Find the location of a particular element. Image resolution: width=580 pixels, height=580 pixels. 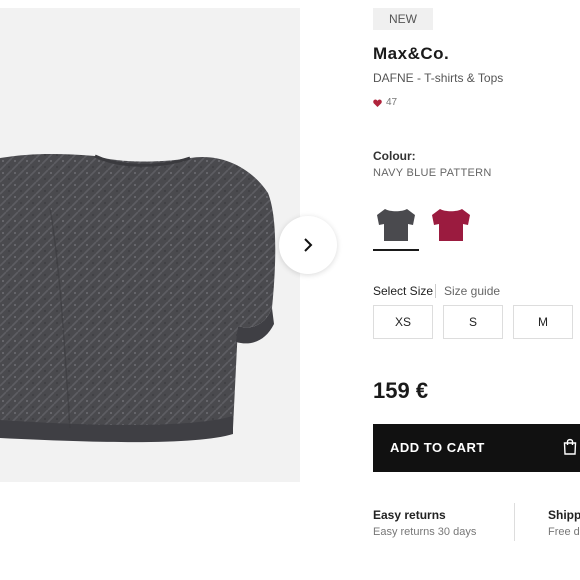

product-price: 159 € is located at coordinates (401, 390).